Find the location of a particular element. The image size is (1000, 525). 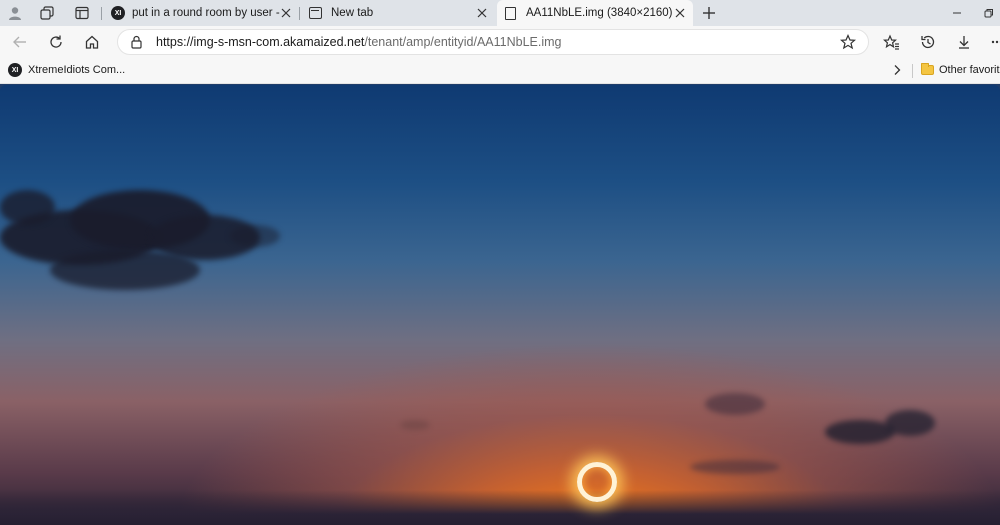

chevron-right-icon is located at coordinates (897, 70).